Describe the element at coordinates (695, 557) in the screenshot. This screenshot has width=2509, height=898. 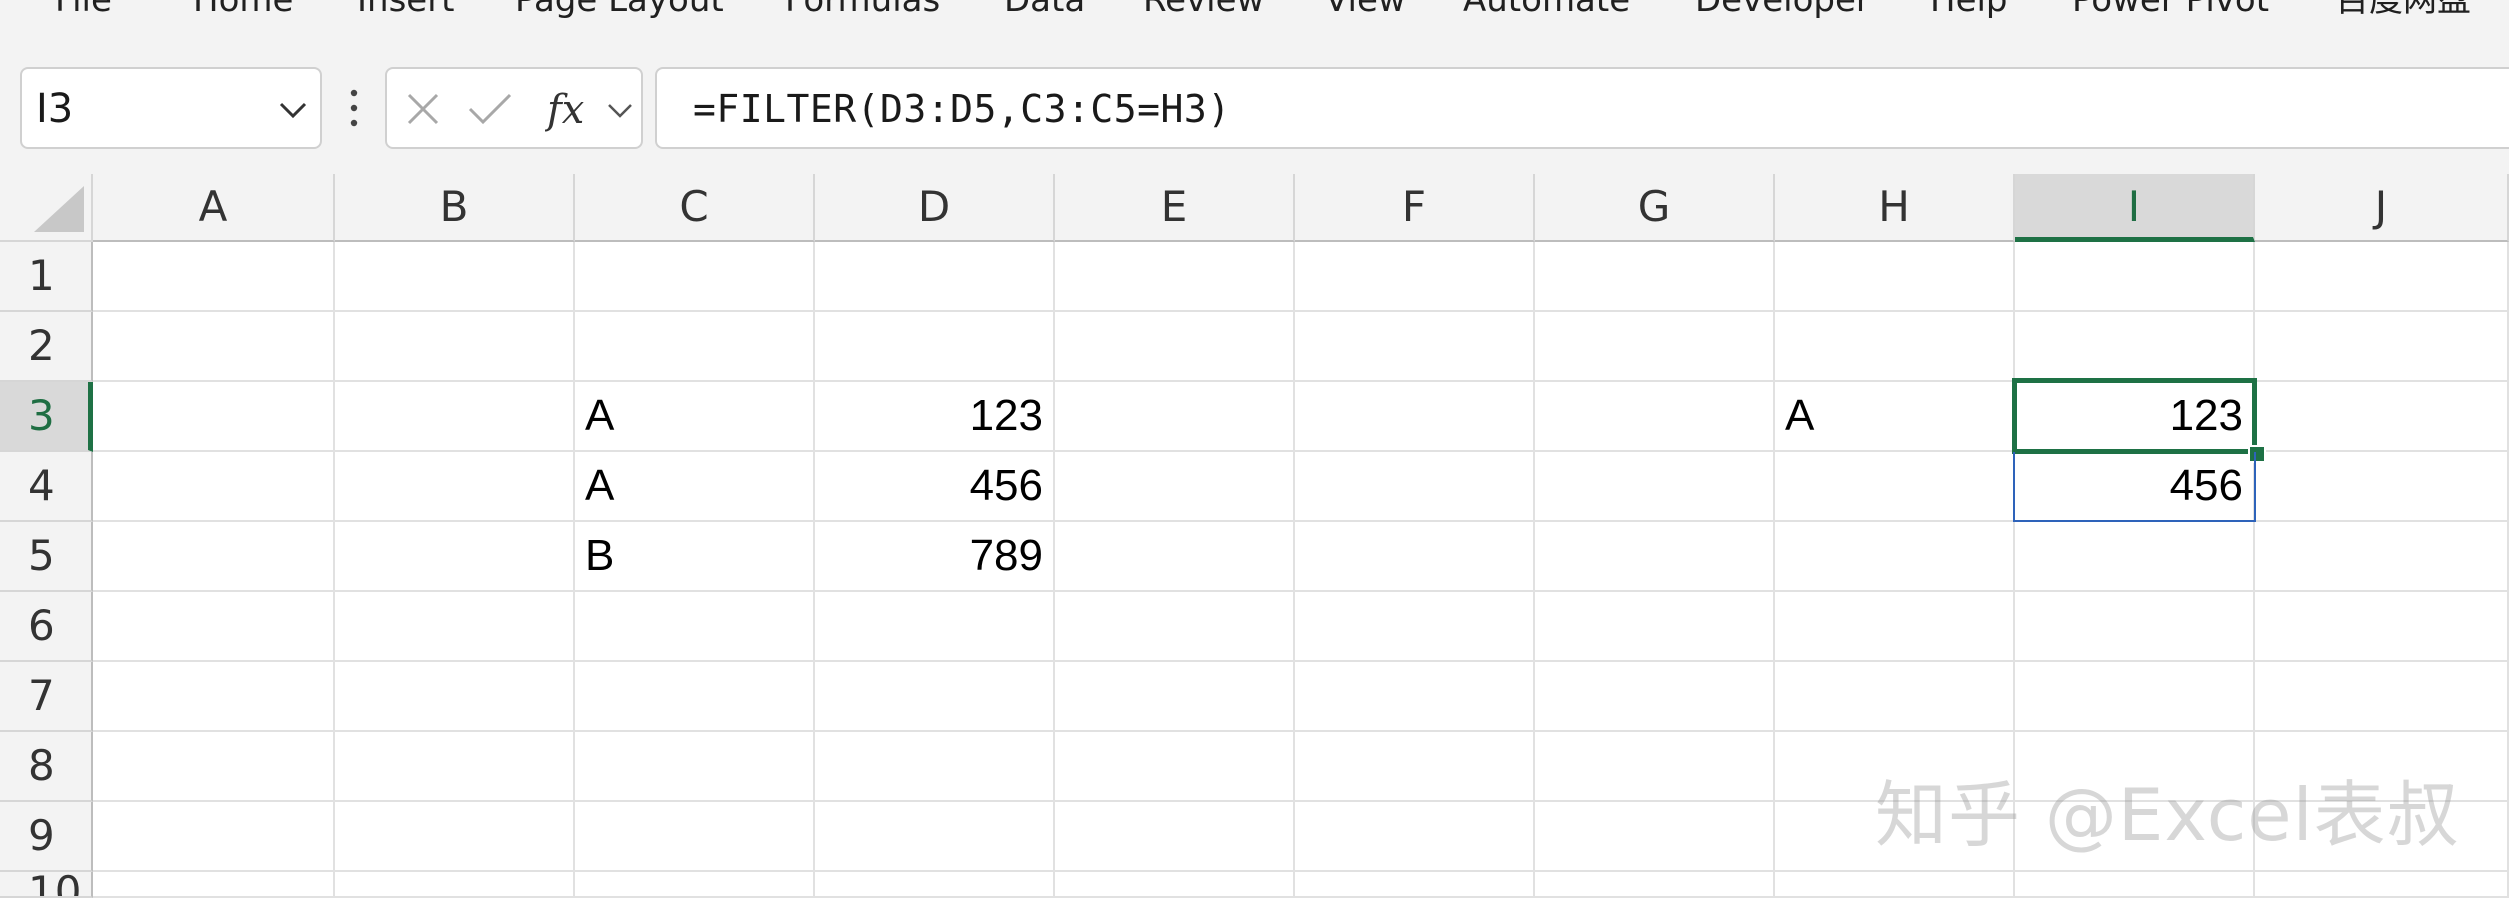
I see `cell-c5: B` at that location.